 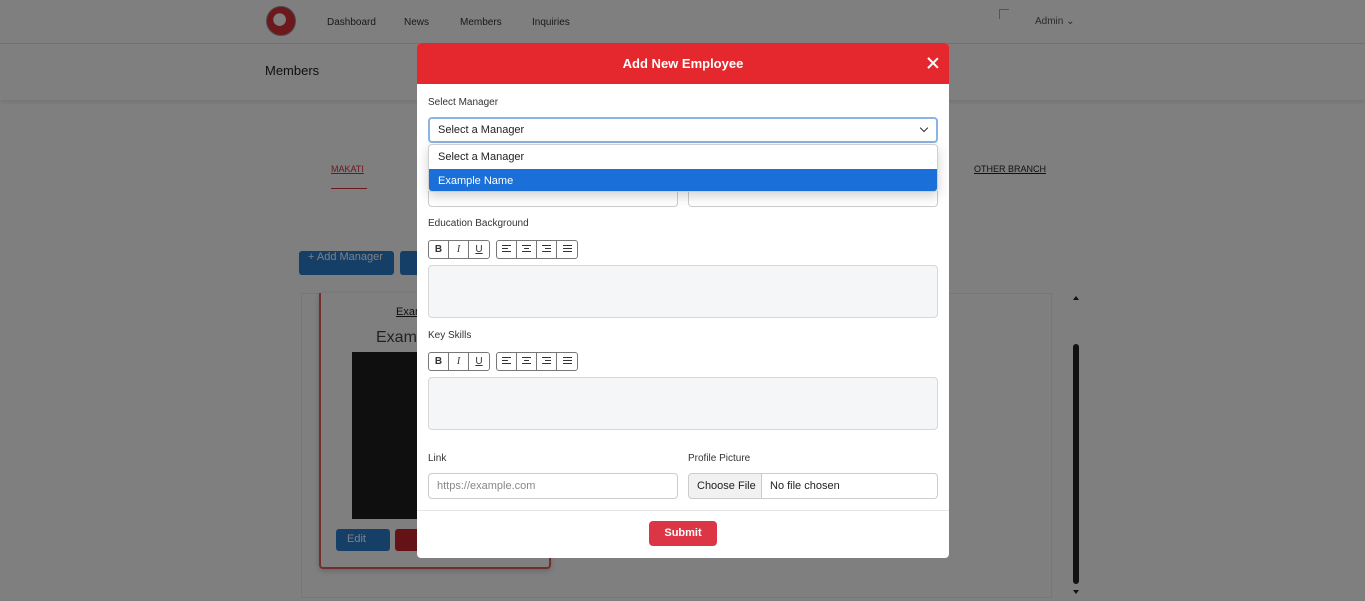 What do you see at coordinates (478, 223) in the screenshot?
I see `education-label: Education Background` at bounding box center [478, 223].